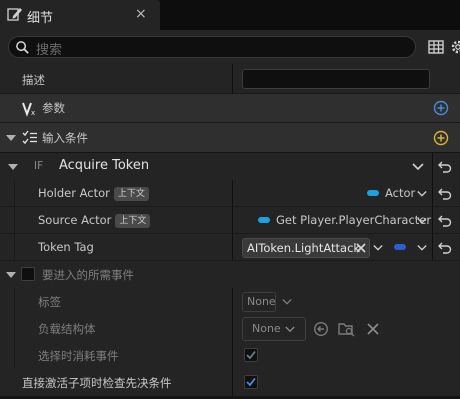 The image size is (460, 399). Describe the element at coordinates (65, 138) in the screenshot. I see `input-conditions-label: 输入条件` at that location.